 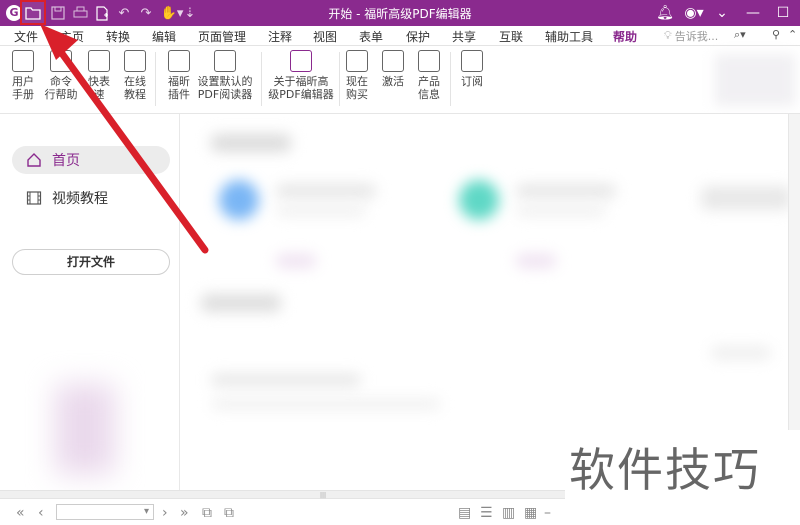 I want to click on account-button: ◉▾, so click(x=694, y=13).